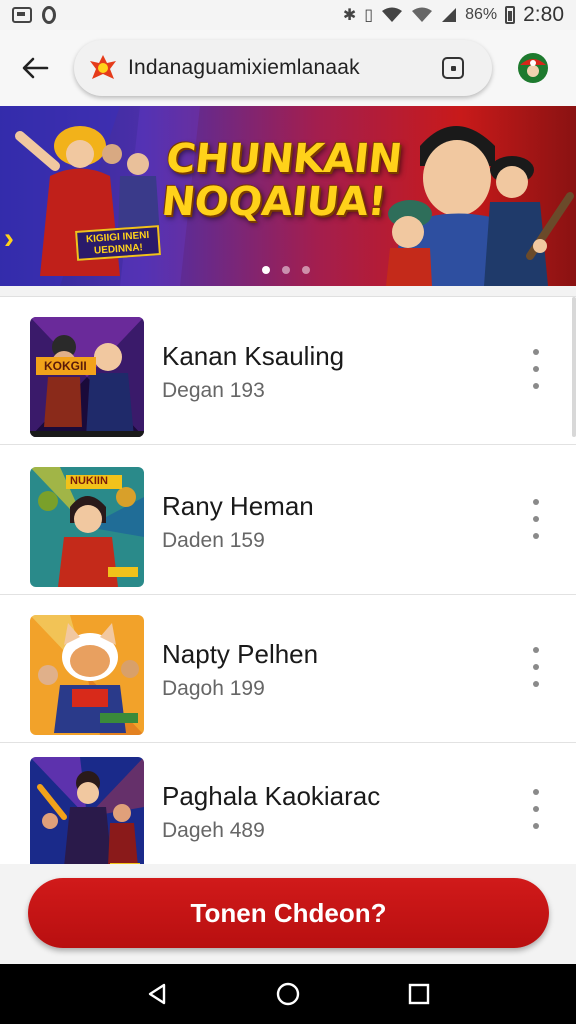  I want to click on wifi-icon, so click(392, 14).